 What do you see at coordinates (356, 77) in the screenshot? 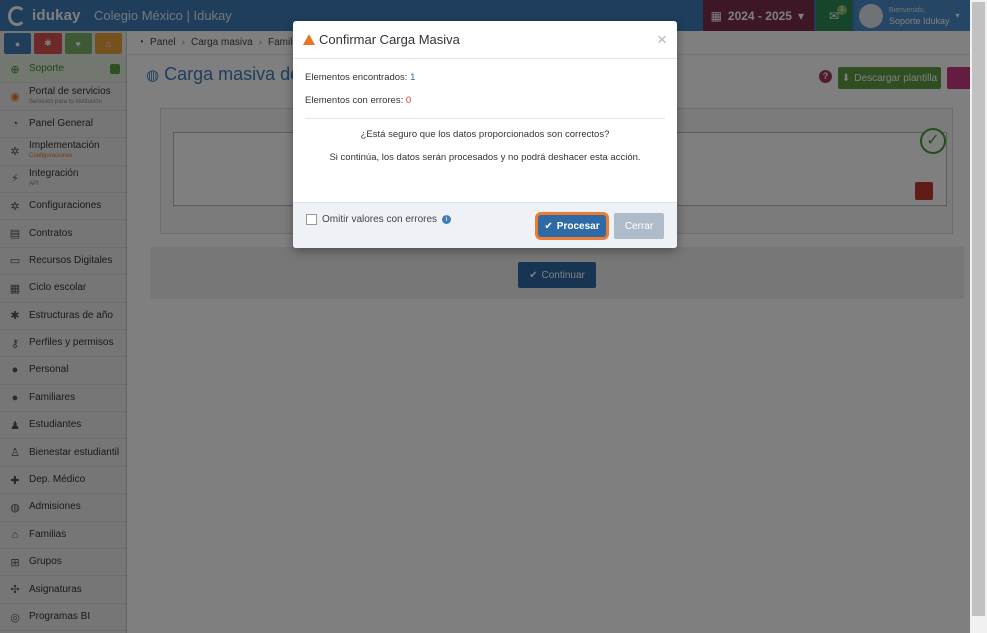
I see `found-label: Elementos encontrados:` at bounding box center [356, 77].